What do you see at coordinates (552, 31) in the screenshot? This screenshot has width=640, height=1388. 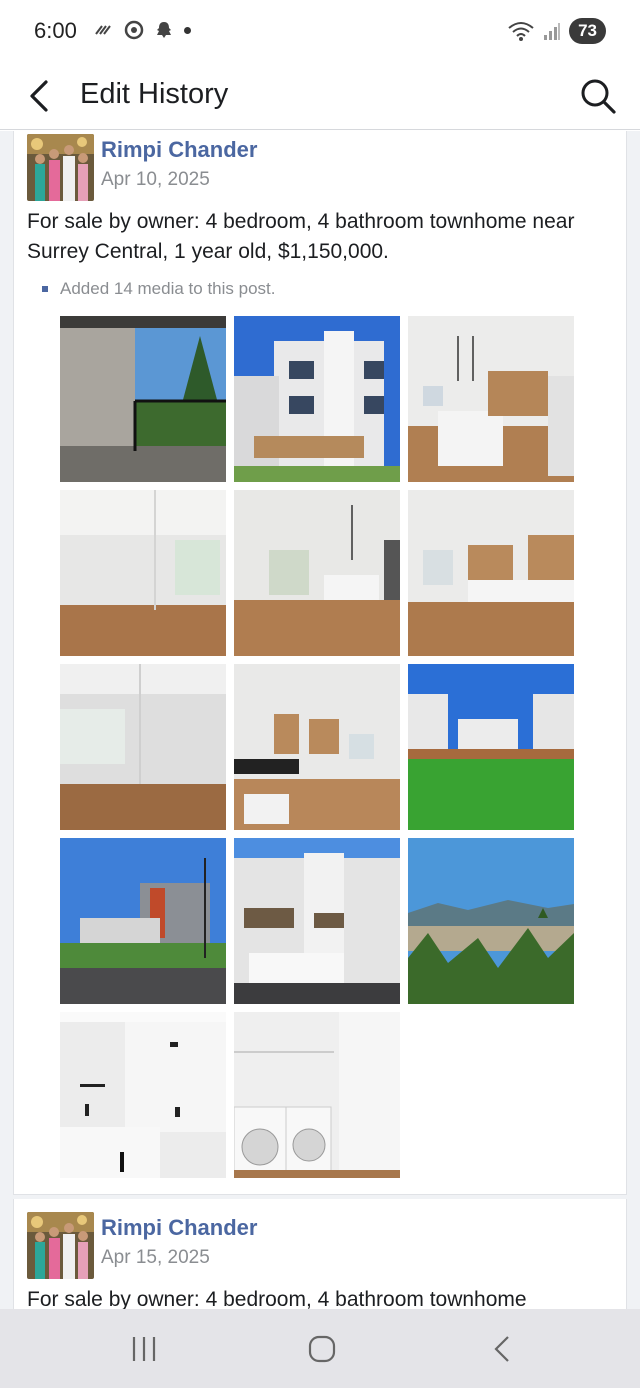 I see `cell-signal-icon` at bounding box center [552, 31].